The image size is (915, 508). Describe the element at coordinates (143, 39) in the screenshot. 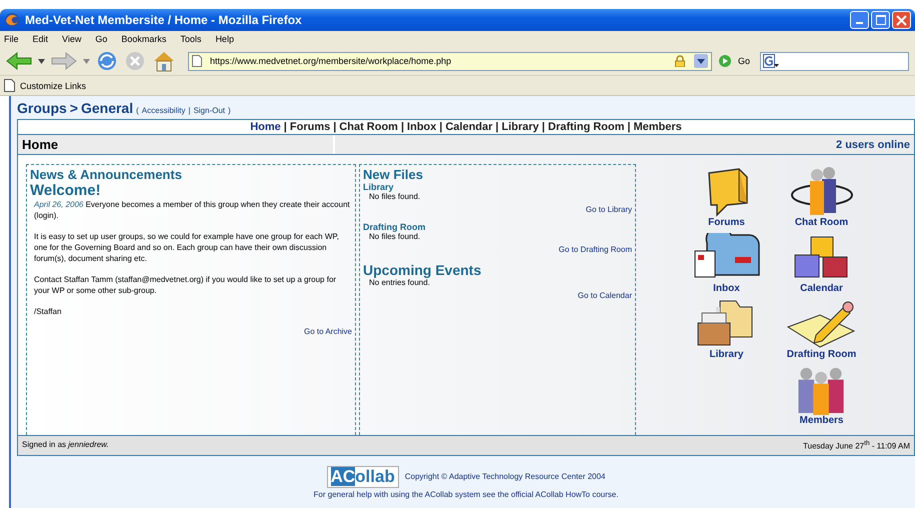

I see `menu-item: Bookmarks` at that location.